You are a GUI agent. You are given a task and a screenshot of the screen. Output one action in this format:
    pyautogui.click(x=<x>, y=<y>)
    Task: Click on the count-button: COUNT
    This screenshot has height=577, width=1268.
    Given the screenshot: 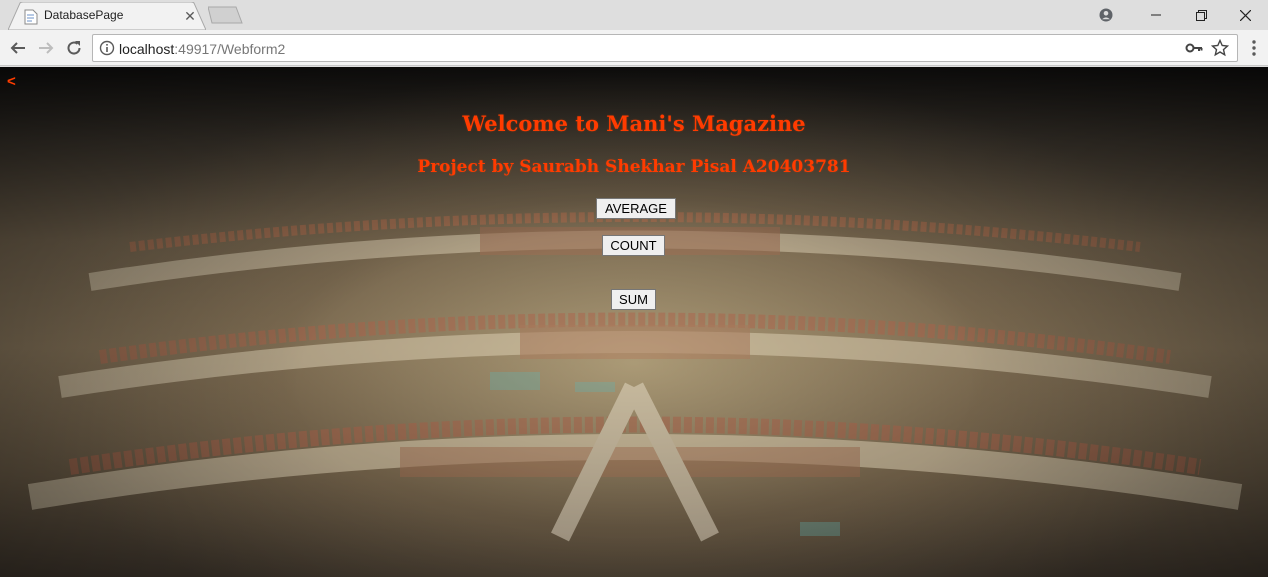 What is the action you would take?
    pyautogui.click(x=633, y=245)
    